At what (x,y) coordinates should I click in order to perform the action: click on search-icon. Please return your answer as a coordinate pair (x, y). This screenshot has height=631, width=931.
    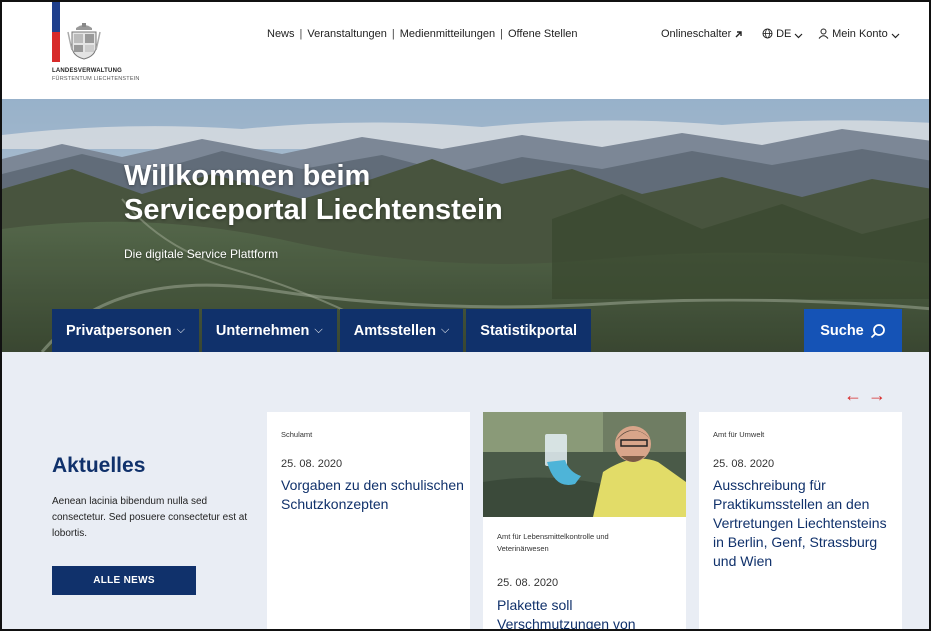
    Looking at the image, I should click on (877, 330).